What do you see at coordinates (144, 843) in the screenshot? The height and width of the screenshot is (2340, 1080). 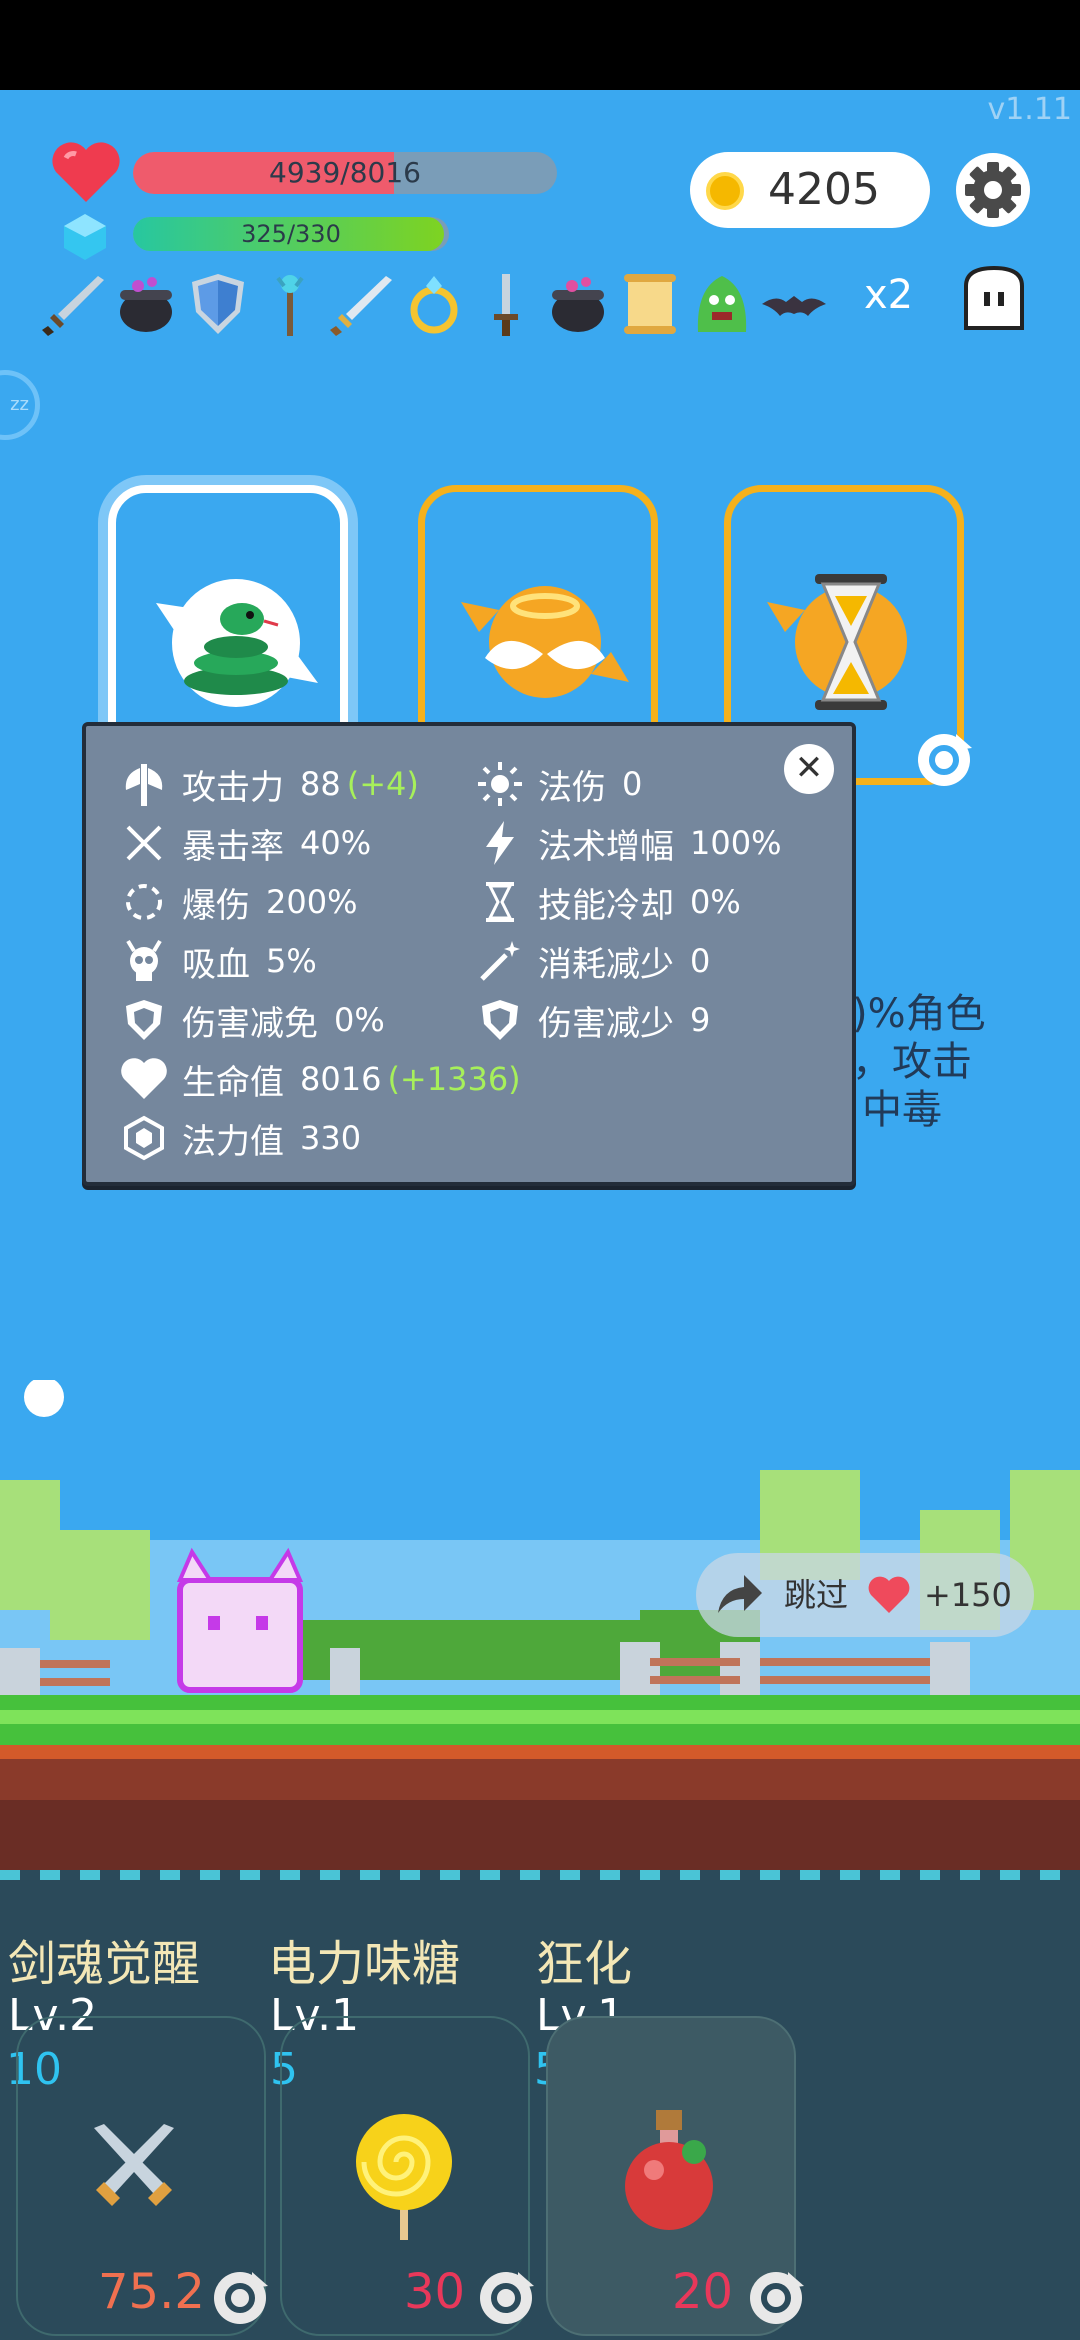 I see `crossed-blades-icon` at bounding box center [144, 843].